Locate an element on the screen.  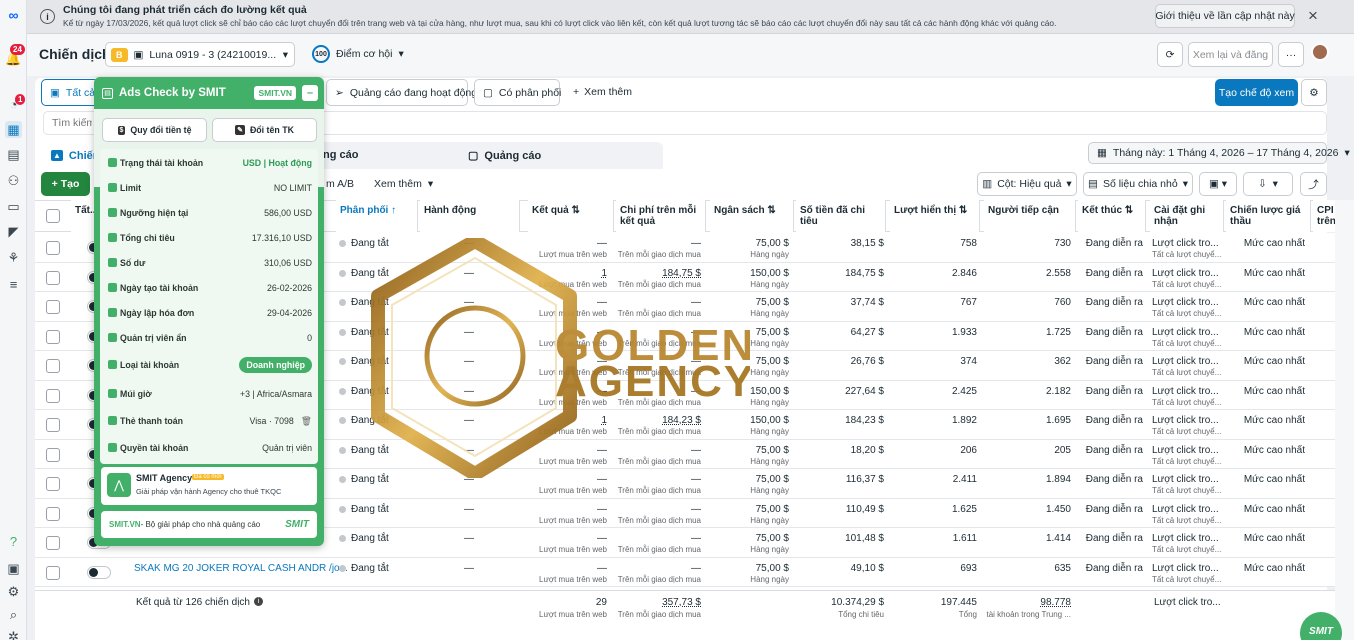
row-bid-strategy: Mức cao nhất is located at coordinates (1274, 479).